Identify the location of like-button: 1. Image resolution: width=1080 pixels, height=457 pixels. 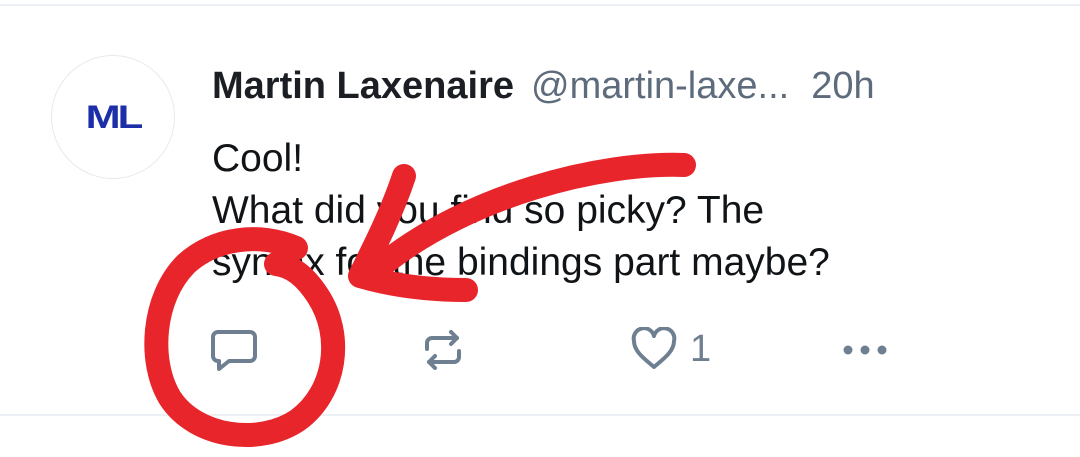
(670, 349).